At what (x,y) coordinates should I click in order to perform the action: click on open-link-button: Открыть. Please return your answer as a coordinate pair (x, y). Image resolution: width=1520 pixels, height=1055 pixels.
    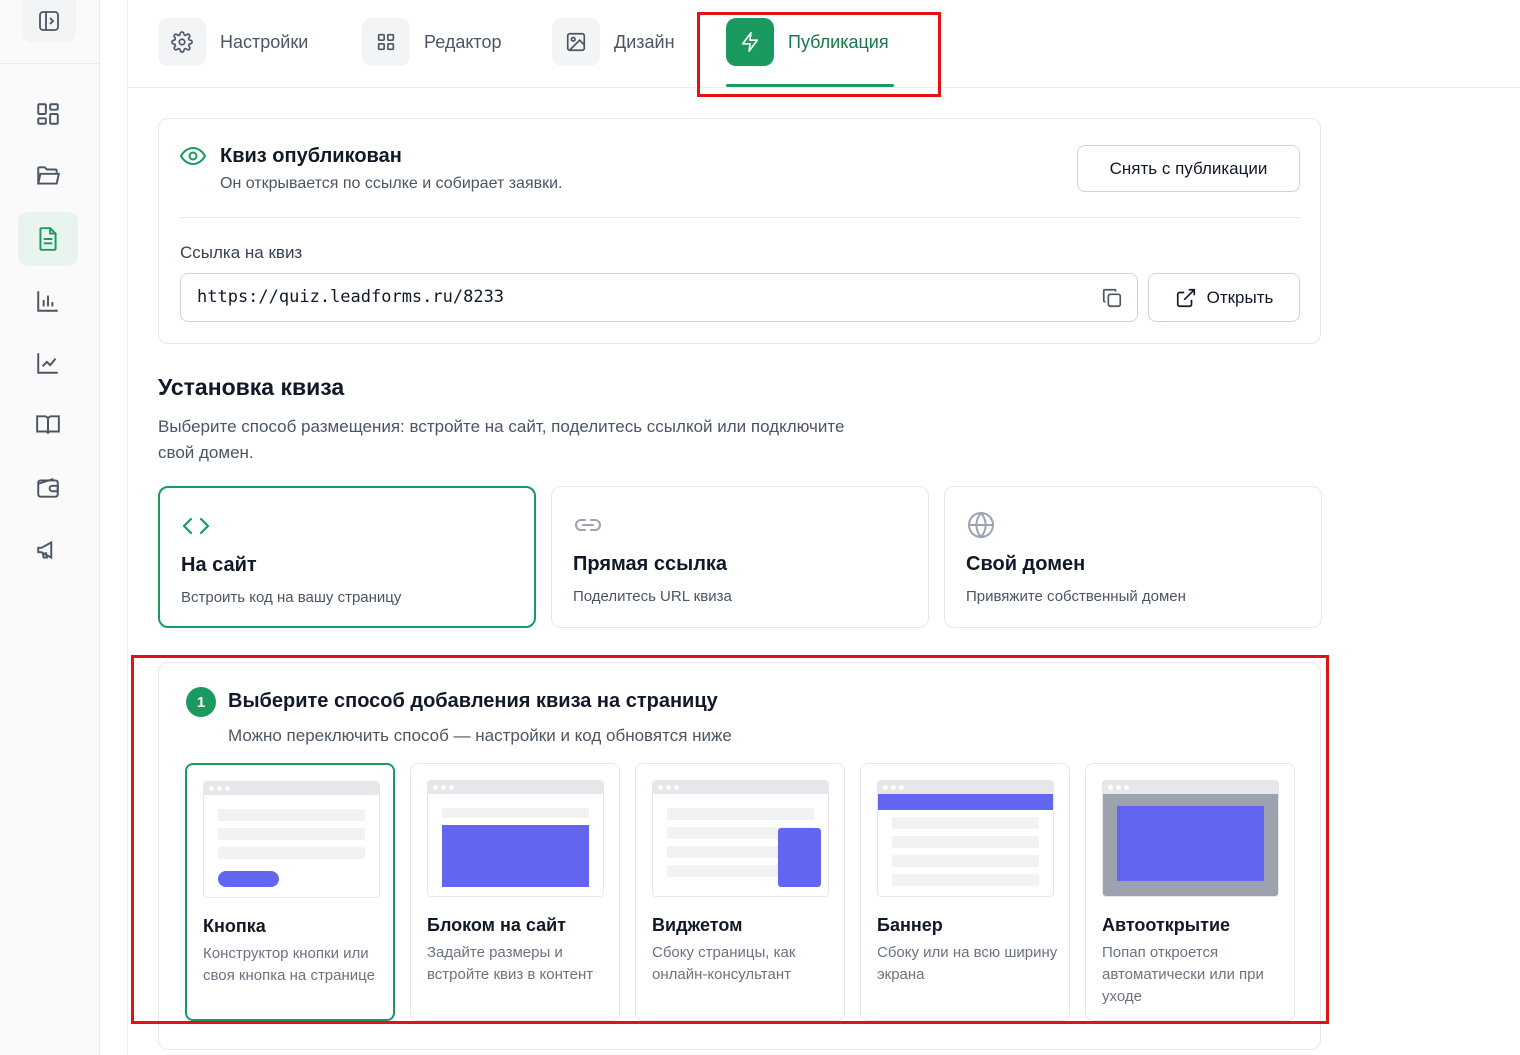
    Looking at the image, I should click on (1224, 297).